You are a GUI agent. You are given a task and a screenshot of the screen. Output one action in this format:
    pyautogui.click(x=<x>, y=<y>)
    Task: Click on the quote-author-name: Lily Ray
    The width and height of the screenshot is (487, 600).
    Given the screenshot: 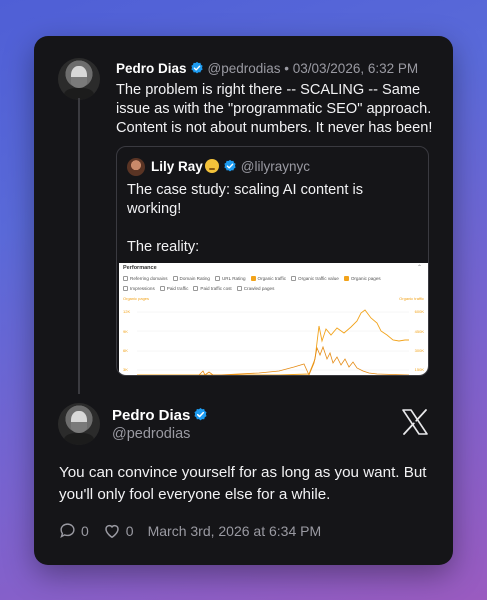 What is the action you would take?
    pyautogui.click(x=177, y=166)
    